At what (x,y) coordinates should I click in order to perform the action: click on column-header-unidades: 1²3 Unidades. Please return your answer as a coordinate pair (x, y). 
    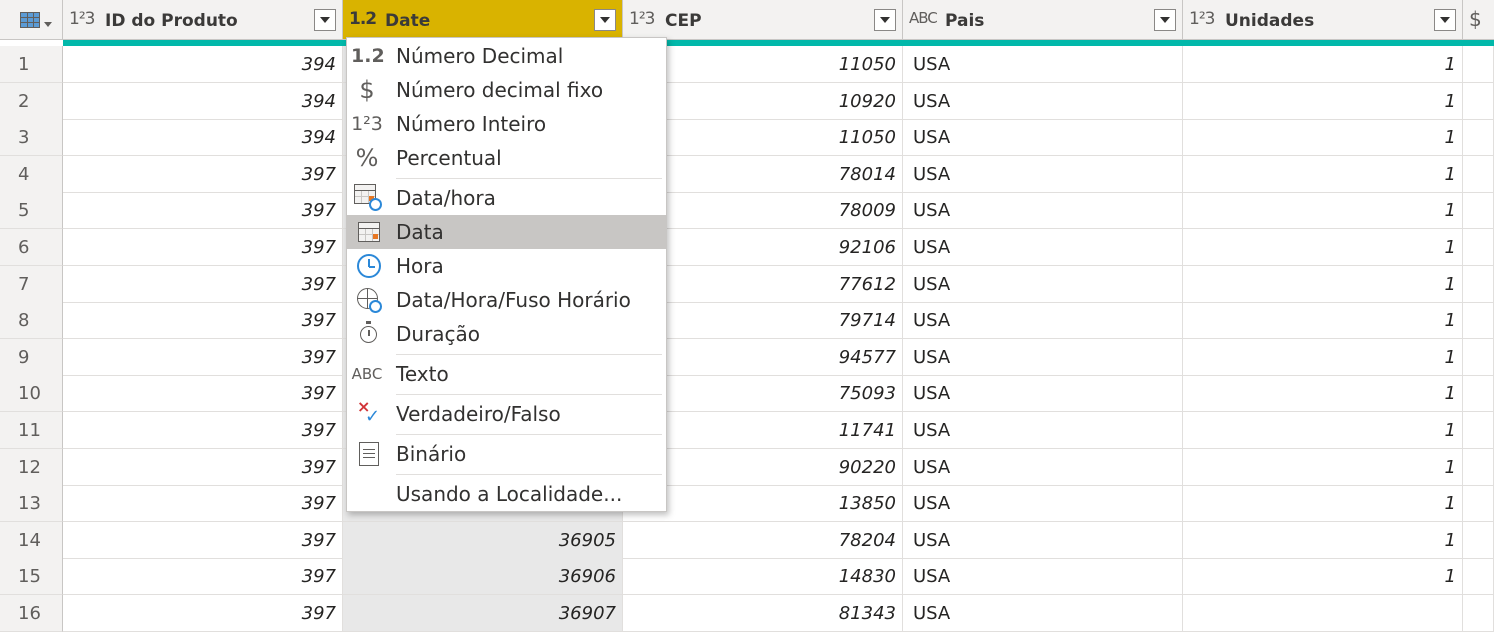
    Looking at the image, I should click on (1323, 20).